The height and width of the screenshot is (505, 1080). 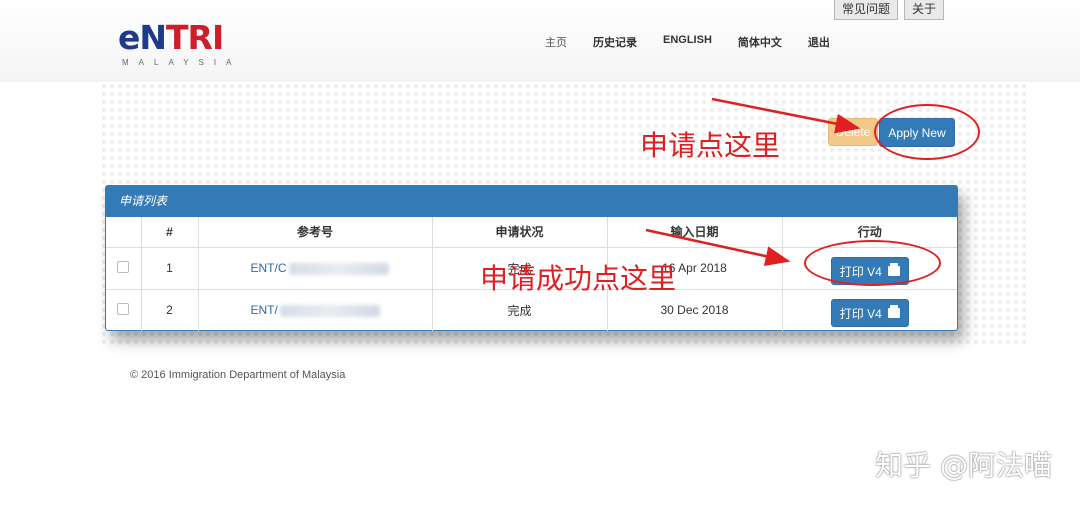 I want to click on annotation-apply-hint: 申请点这里, so click(x=710, y=145).